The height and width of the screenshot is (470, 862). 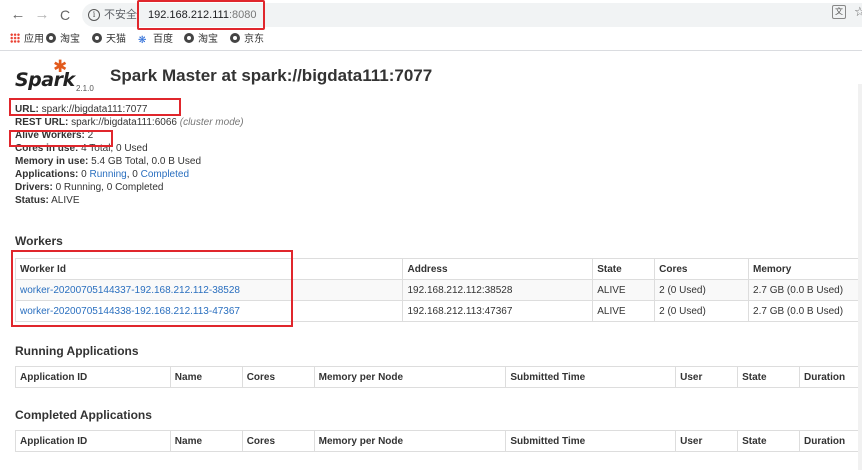 I want to click on label: REST URL:, so click(x=42, y=122).